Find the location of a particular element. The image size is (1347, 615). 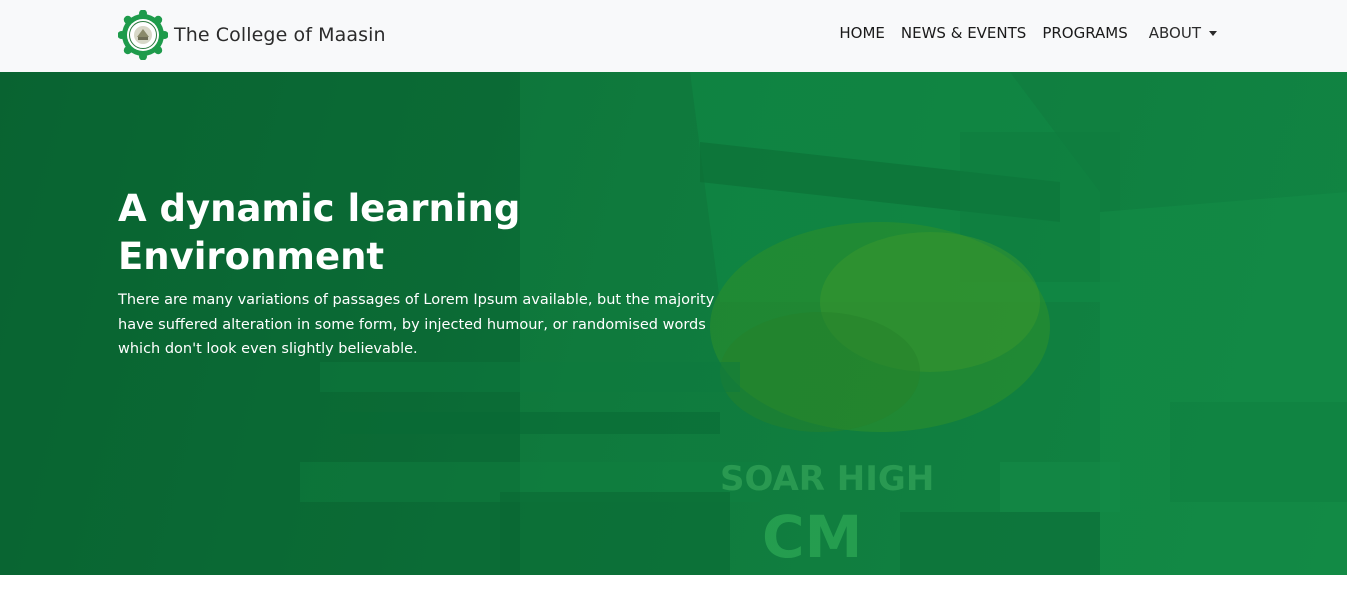

nav-link-news-events: NEWS & EVENTS is located at coordinates (963, 33).